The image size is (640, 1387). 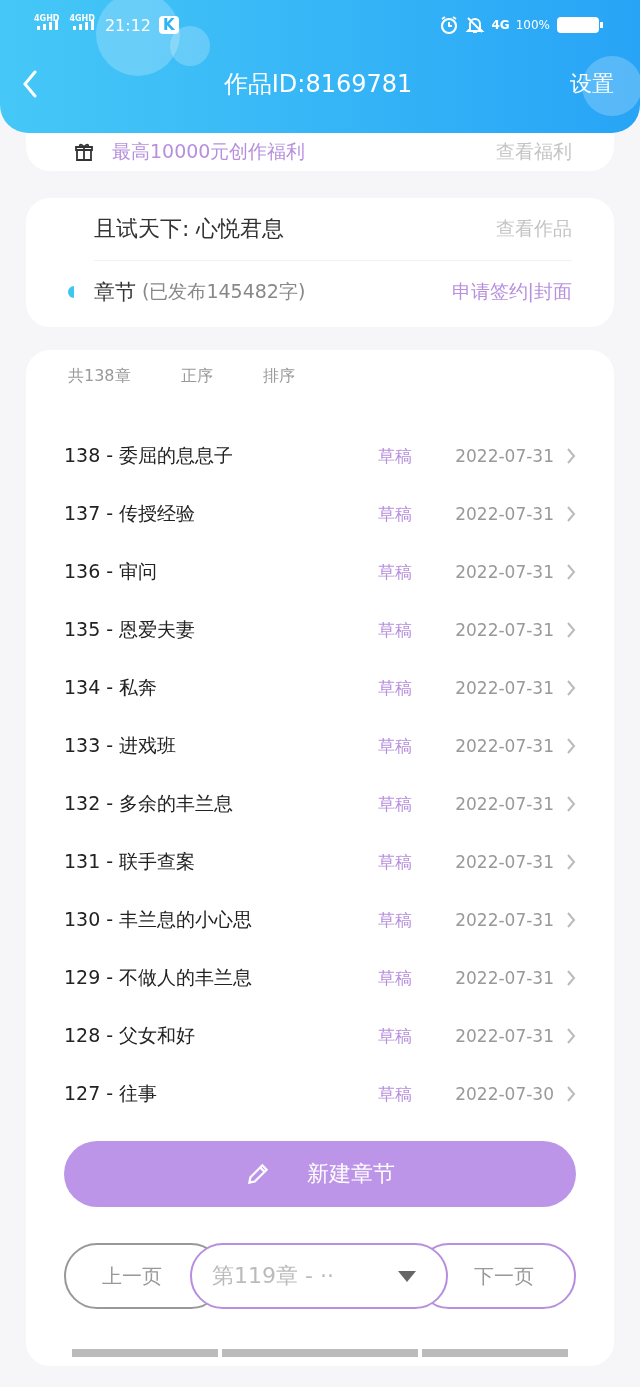 I want to click on chapter-total: 共138章, so click(x=99, y=376).